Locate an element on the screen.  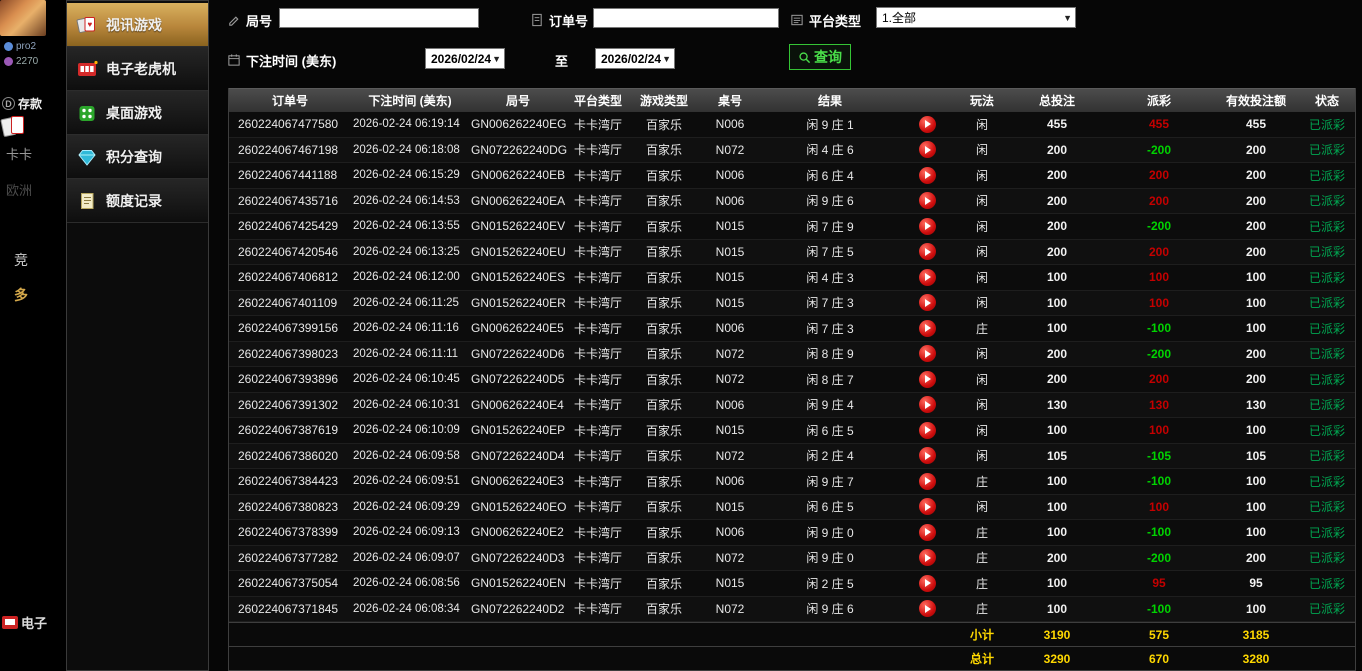
nav-fragment-dianzi: 电子 is located at coordinates (24, 622).